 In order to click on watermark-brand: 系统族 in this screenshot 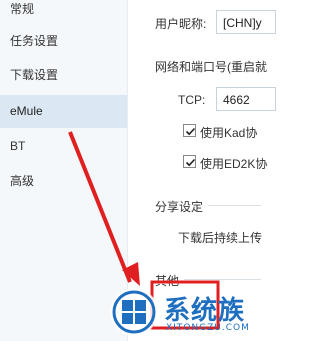, I will do `click(205, 311)`.